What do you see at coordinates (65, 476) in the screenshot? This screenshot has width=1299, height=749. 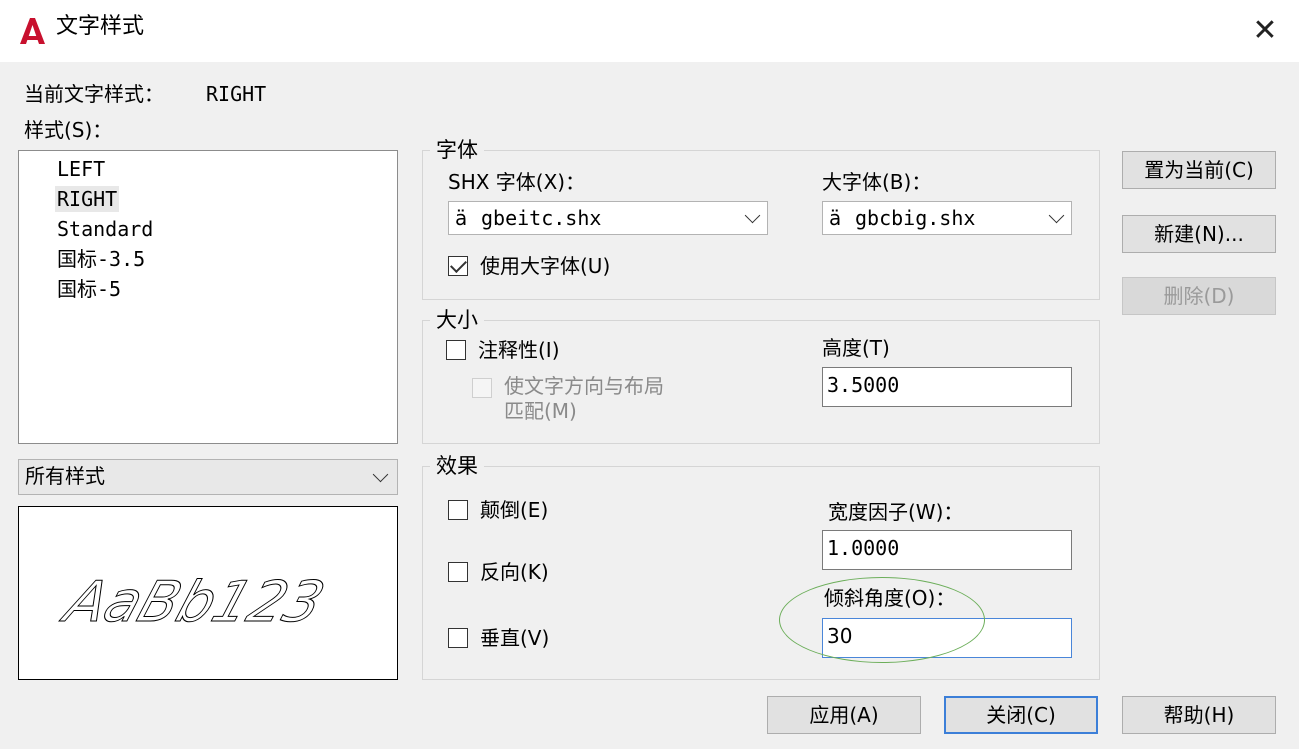 I see `style-filter-value: 所有样式` at bounding box center [65, 476].